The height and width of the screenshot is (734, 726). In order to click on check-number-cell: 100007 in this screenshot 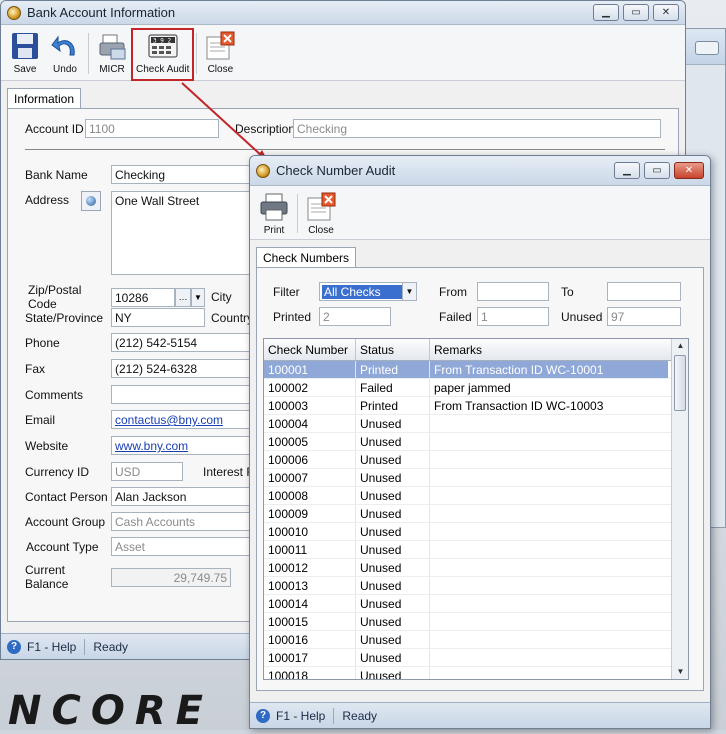, I will do `click(310, 477)`.